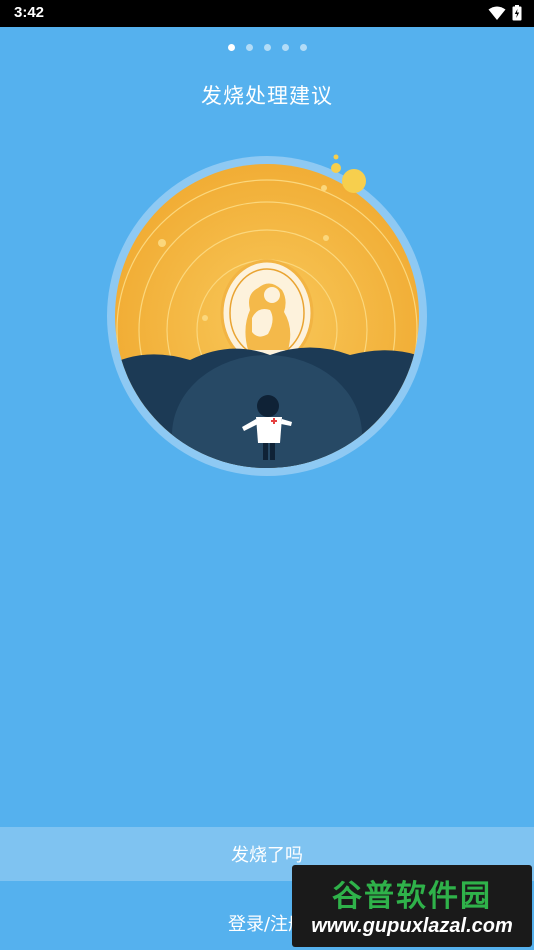  Describe the element at coordinates (267, 13) in the screenshot. I see `status-bar: 3:42` at that location.